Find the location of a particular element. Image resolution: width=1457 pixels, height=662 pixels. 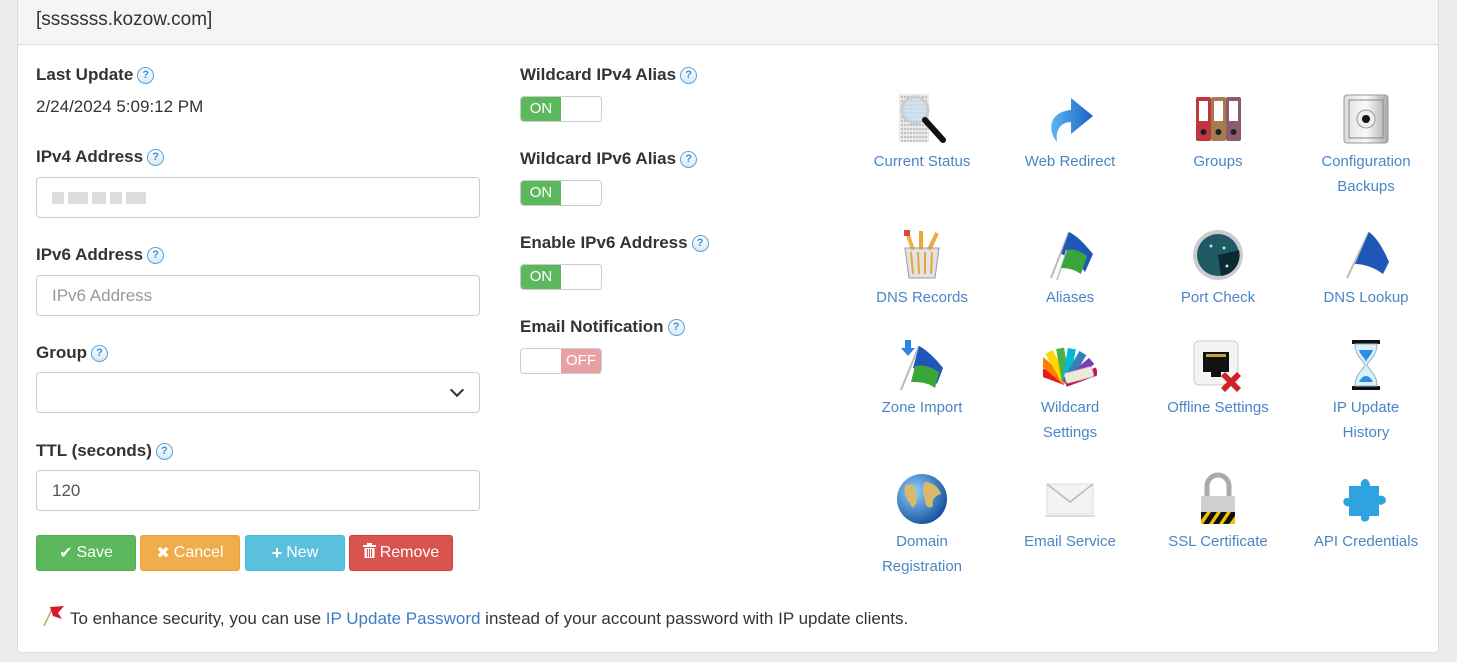

save-label: Save is located at coordinates (94, 552).